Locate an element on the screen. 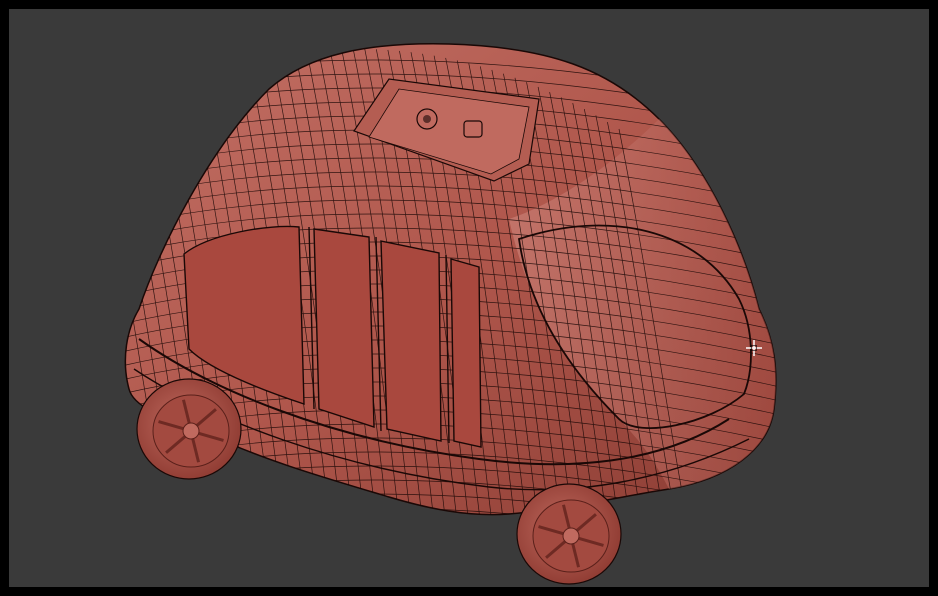 Image resolution: width=938 pixels, height=596 pixels. front-wheel is located at coordinates (569, 534).